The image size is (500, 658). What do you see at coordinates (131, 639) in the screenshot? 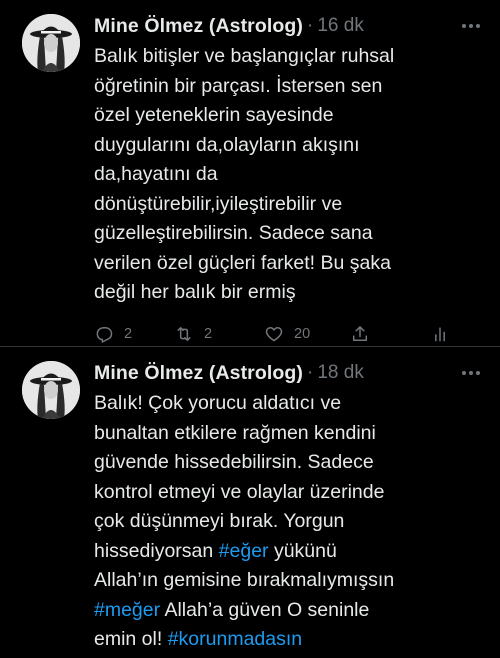
I see `text-segment: emin ol!` at bounding box center [131, 639].